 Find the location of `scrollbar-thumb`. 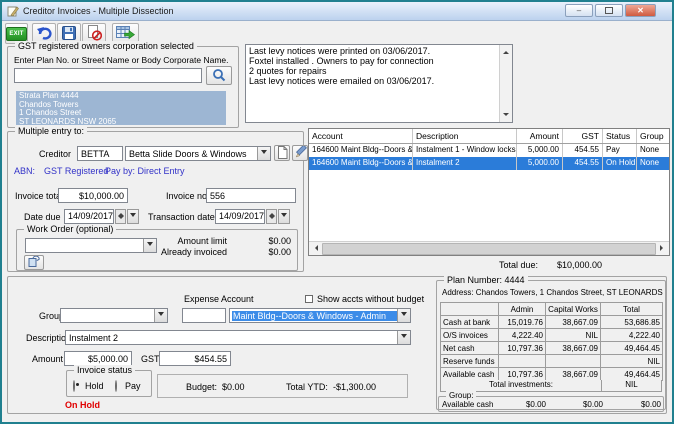

scrollbar-thumb is located at coordinates (489, 249).